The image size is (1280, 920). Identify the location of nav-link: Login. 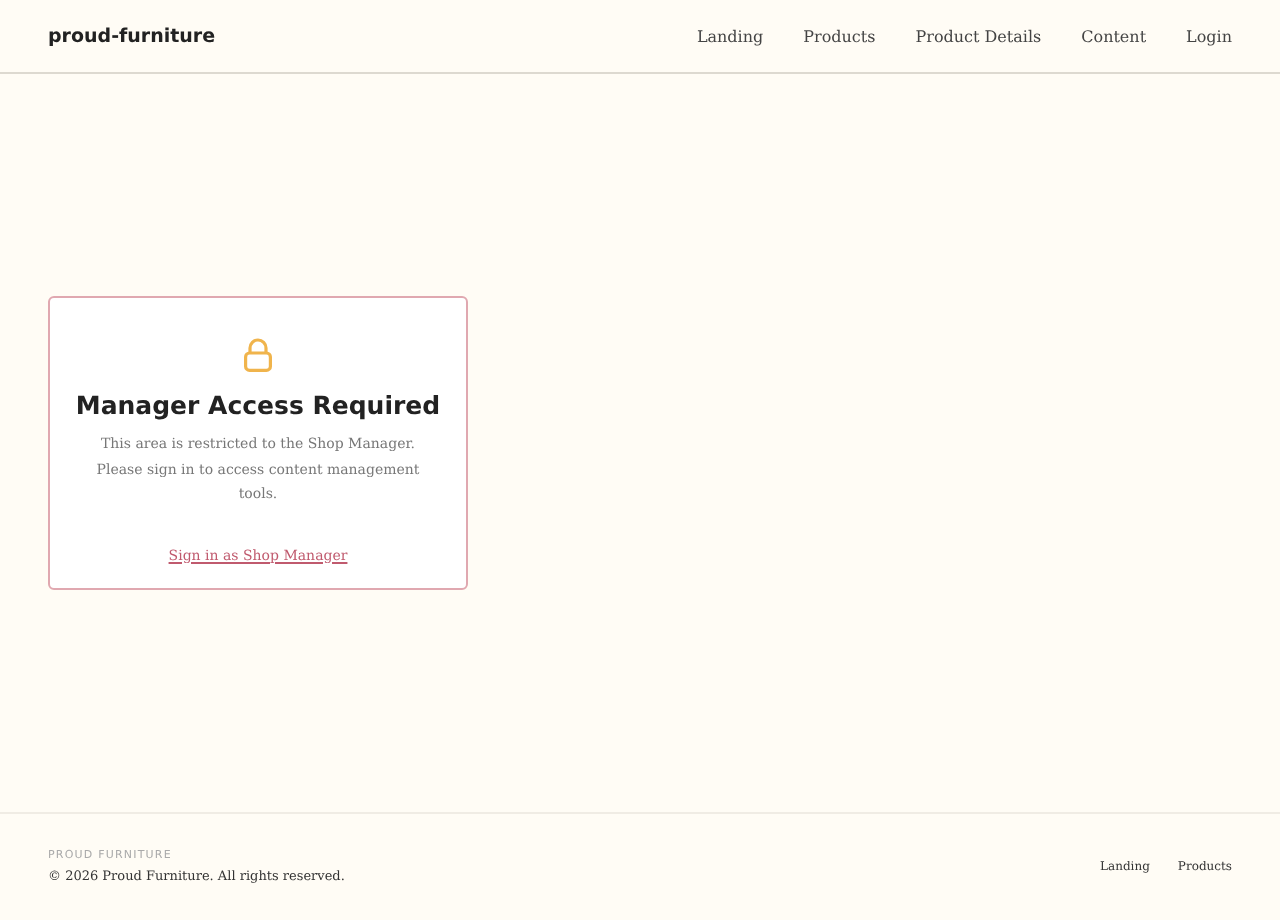
(1209, 36).